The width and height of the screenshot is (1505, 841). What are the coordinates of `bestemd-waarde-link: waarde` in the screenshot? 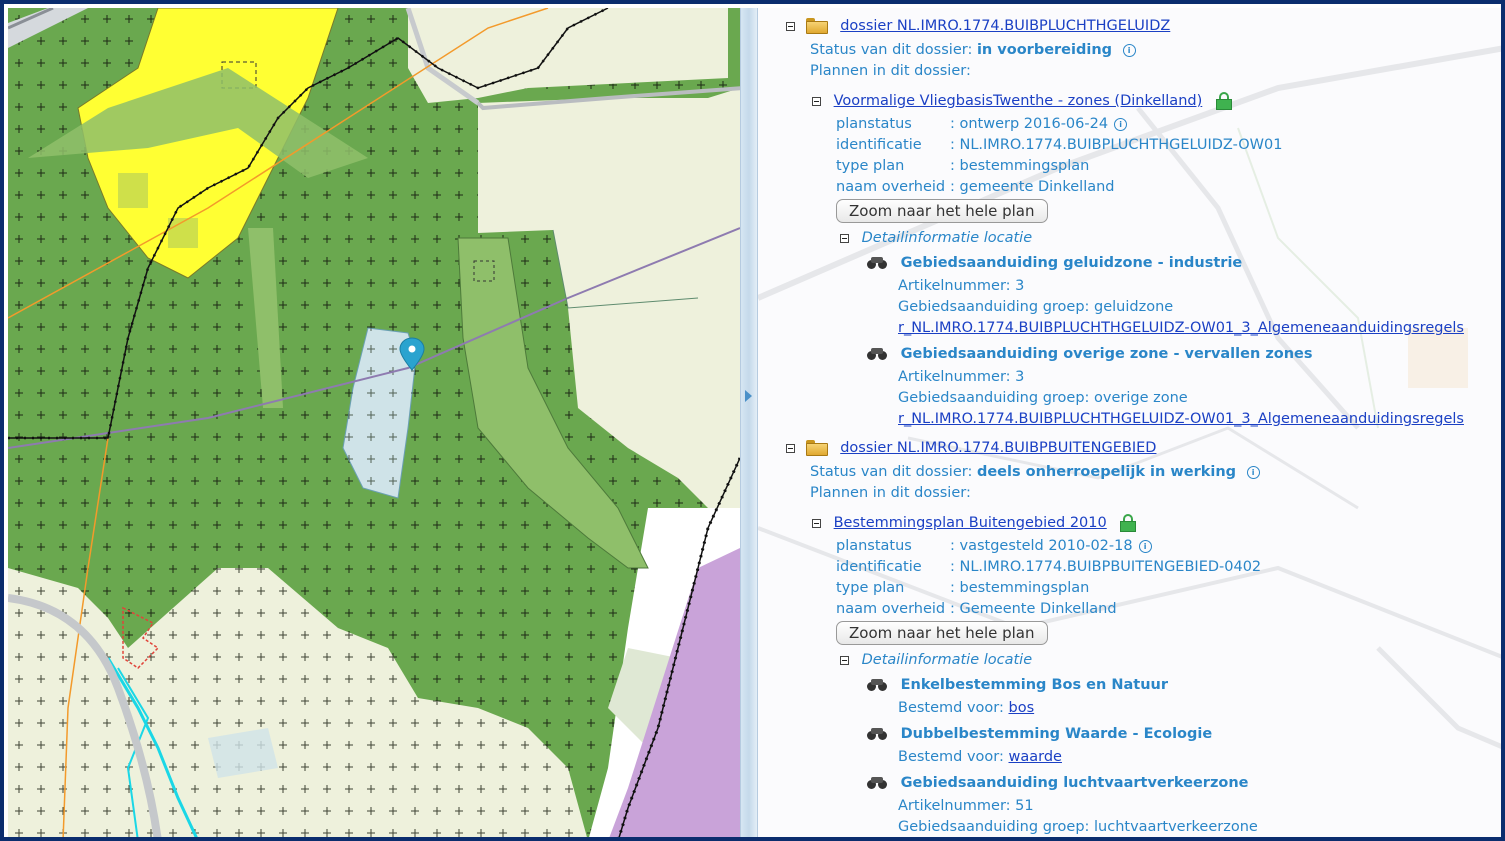 It's located at (1035, 757).